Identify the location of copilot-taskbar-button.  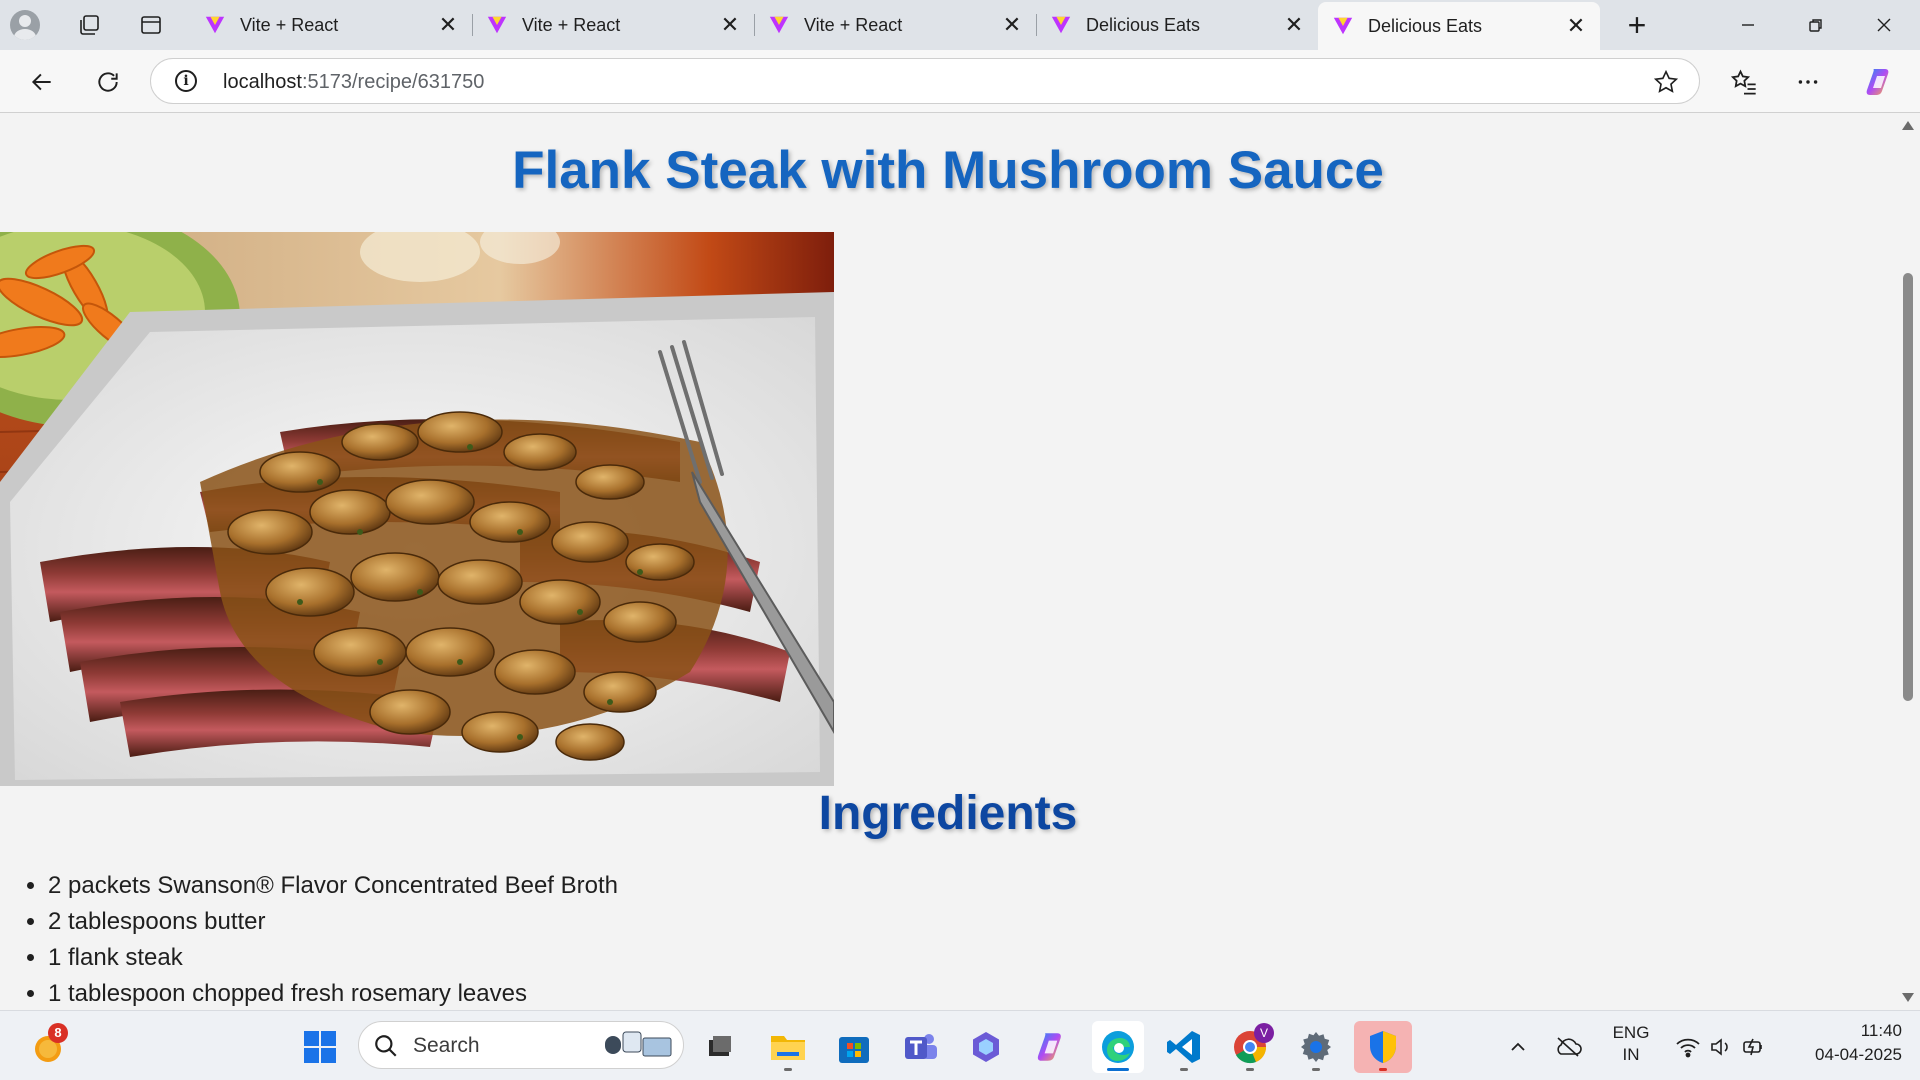
(1052, 1047).